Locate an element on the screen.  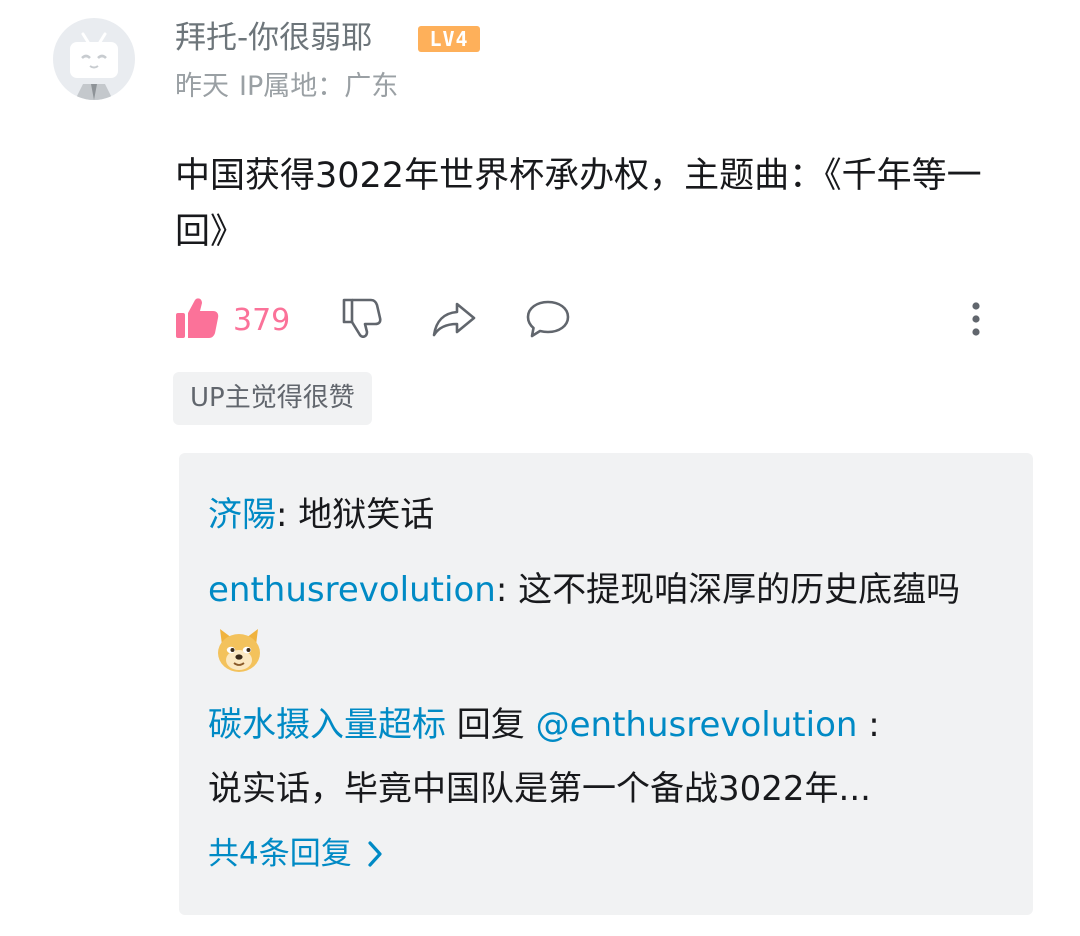
comment-time: 昨天 is located at coordinates (202, 86).